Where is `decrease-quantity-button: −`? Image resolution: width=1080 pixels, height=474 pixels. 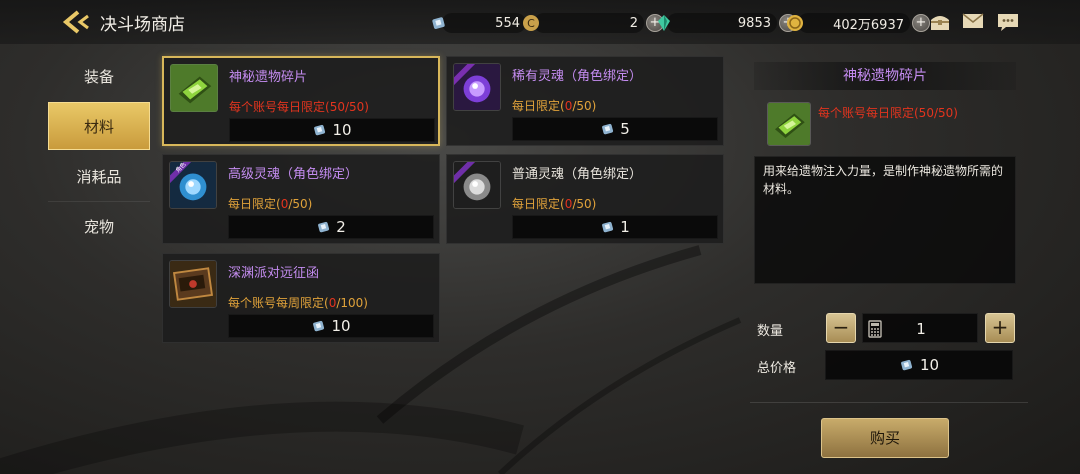 decrease-quantity-button: − is located at coordinates (841, 328).